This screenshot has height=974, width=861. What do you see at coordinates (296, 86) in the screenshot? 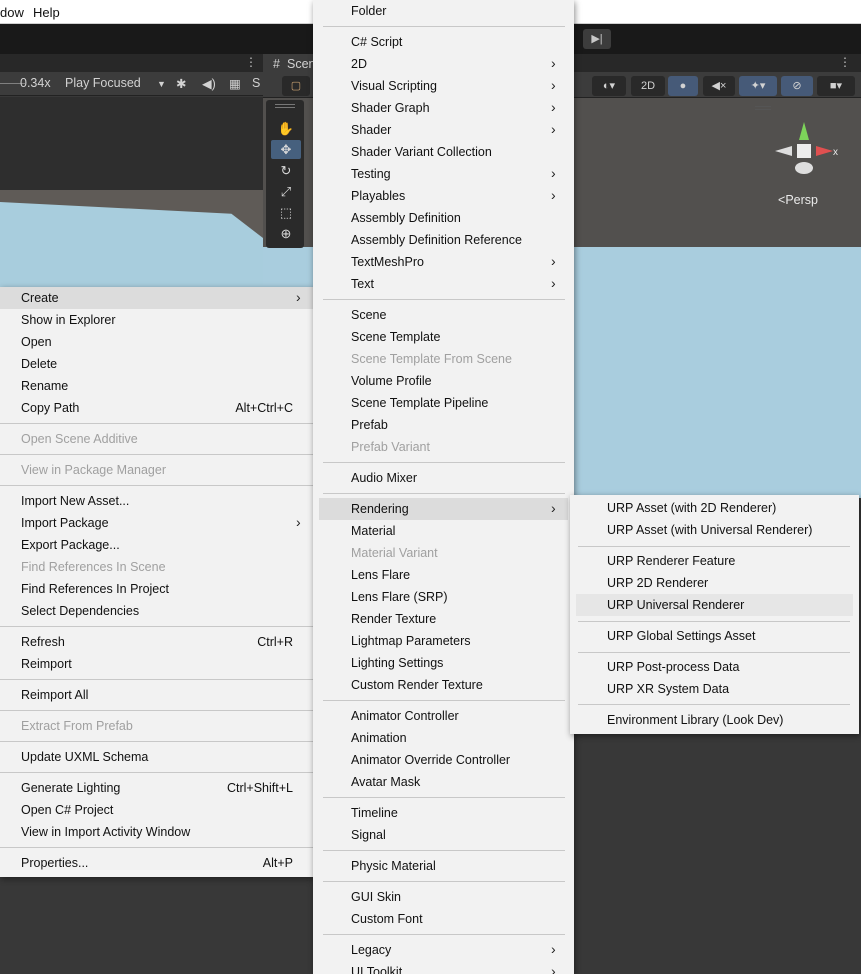
I see `center-pivot-icon: ▢` at bounding box center [296, 86].